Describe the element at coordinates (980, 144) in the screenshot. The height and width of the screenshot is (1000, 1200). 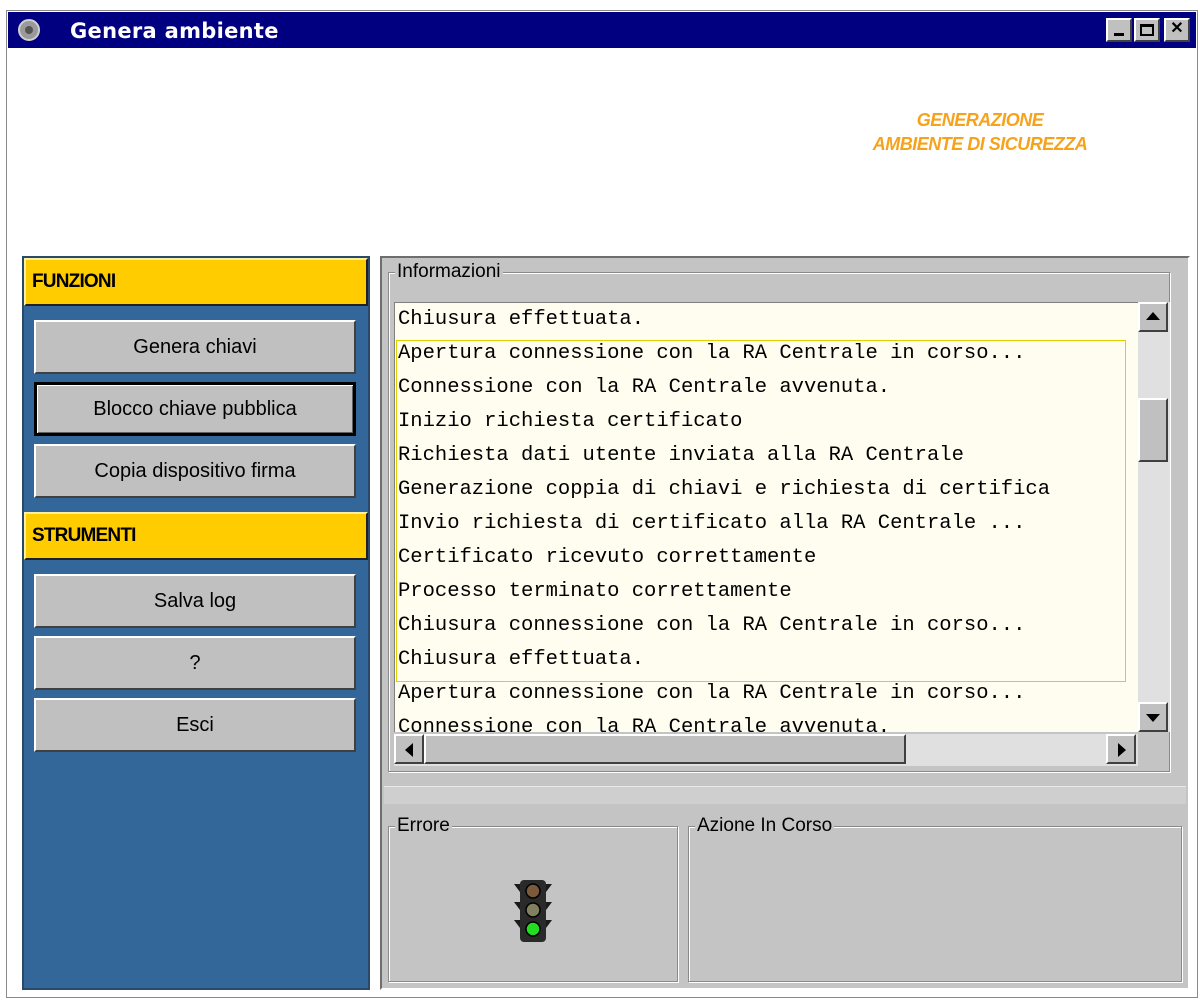
I see `header-caption-line2: AMBIENTE DI SICUREZZA` at that location.